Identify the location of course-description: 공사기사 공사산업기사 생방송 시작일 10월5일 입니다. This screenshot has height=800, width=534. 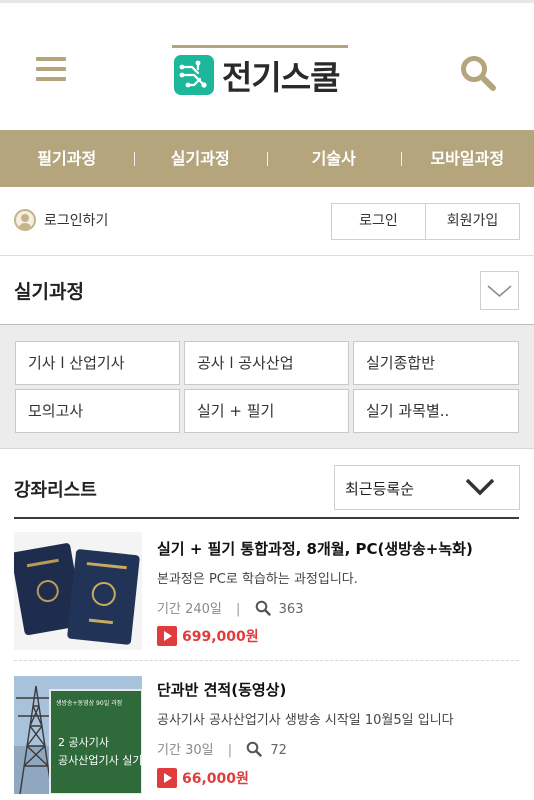
(305, 720).